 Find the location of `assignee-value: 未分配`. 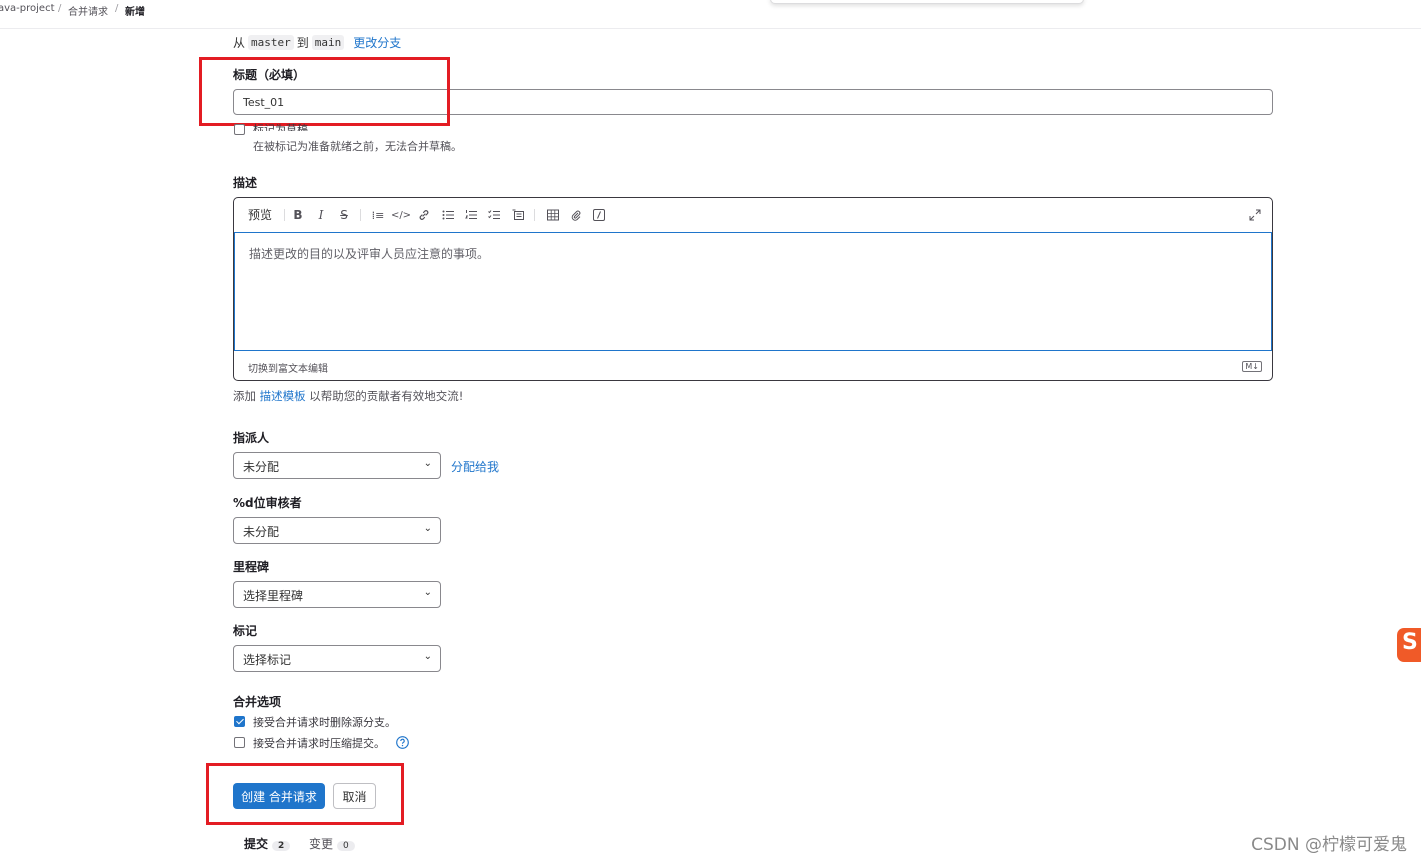

assignee-value: 未分配 is located at coordinates (261, 467).